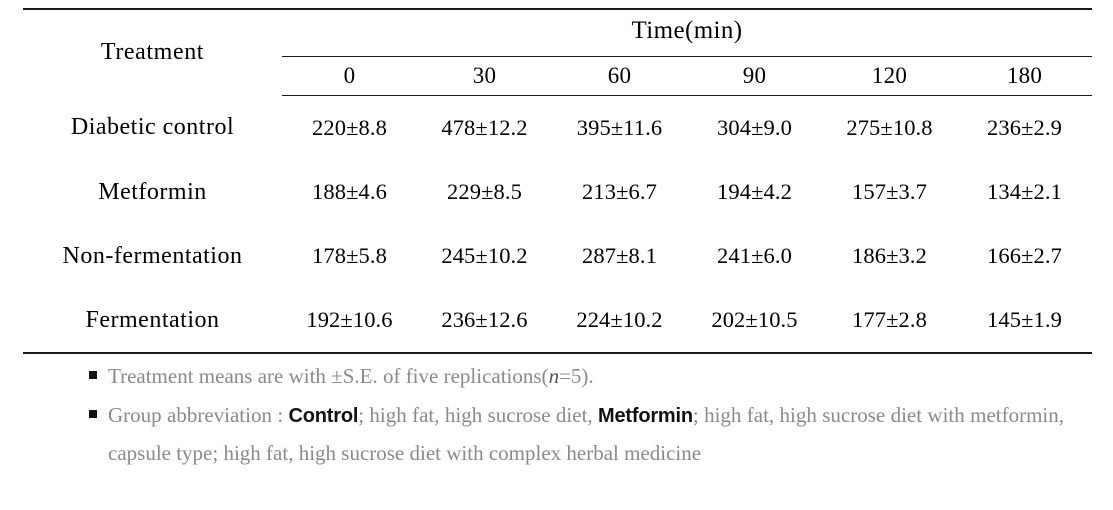 Image resolution: width=1113 pixels, height=510 pixels. Describe the element at coordinates (554, 376) in the screenshot. I see `footnote-replications-italic-n: n` at that location.